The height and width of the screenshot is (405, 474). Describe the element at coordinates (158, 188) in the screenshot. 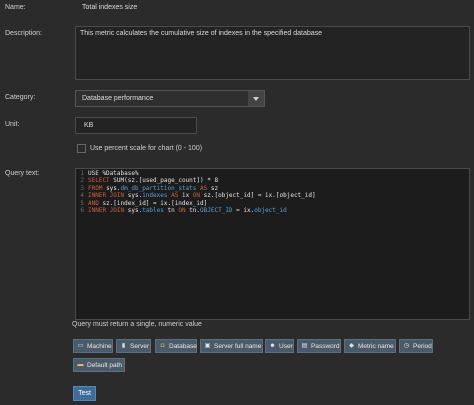

I see `code-token: dm_db_partition_stats` at that location.